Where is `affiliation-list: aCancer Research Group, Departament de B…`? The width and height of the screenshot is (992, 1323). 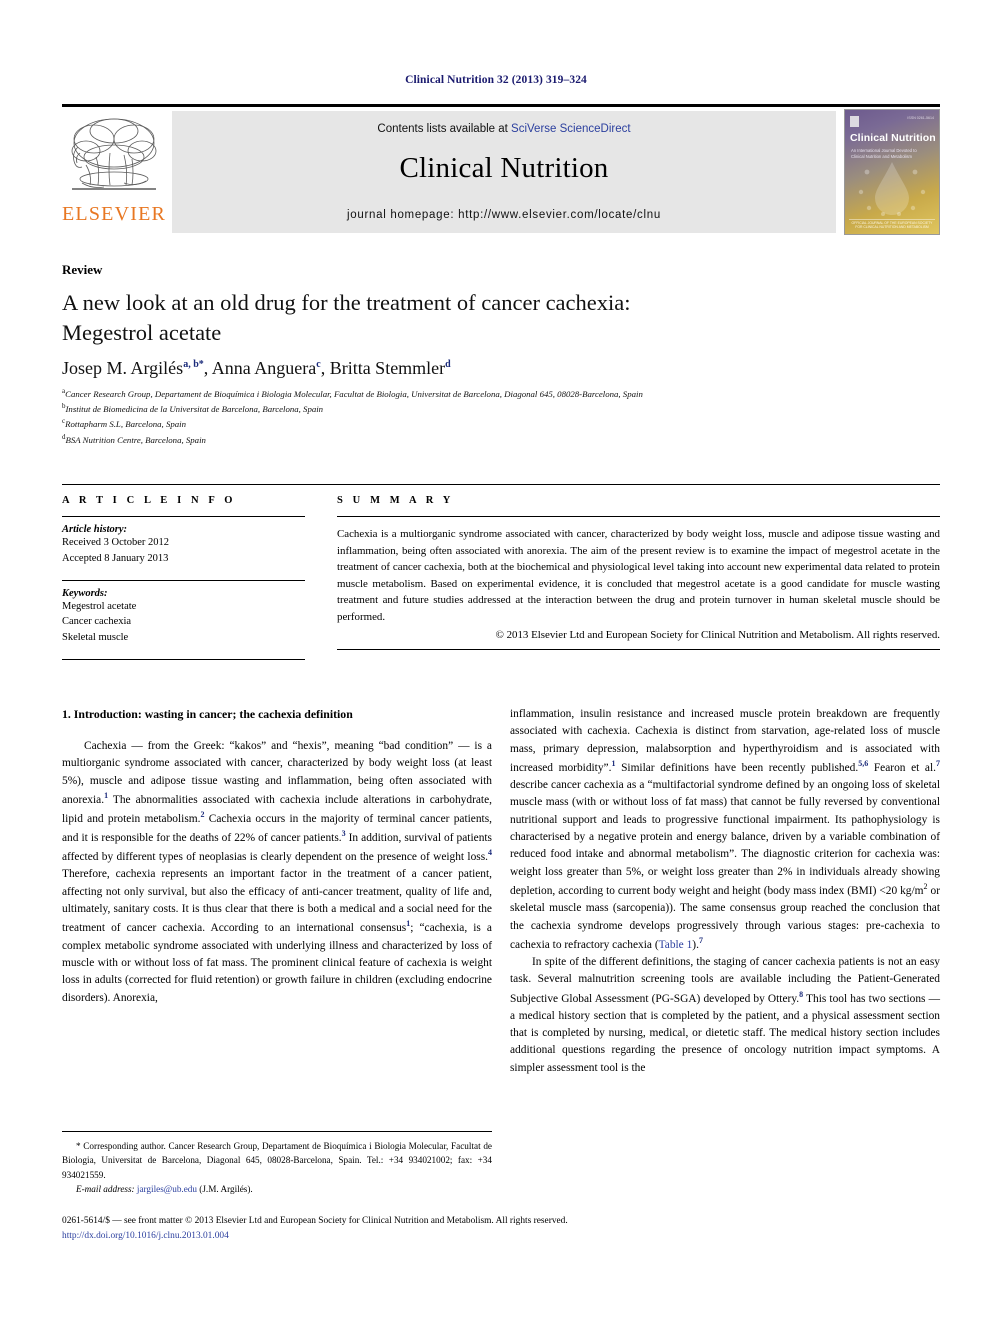
affiliation-list: aCancer Research Group, Departament de B… is located at coordinates (507, 416).